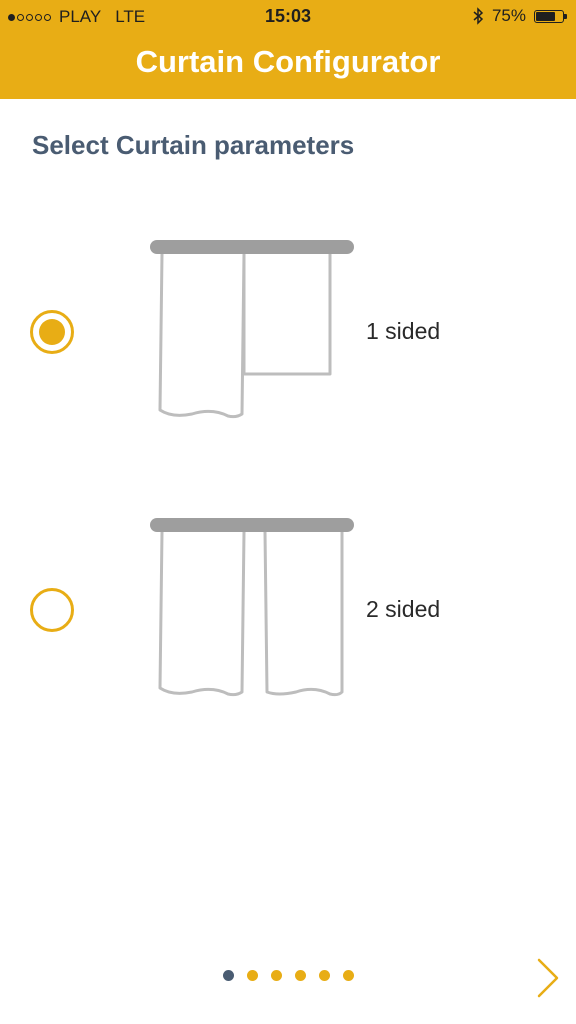 The image size is (576, 1024). Describe the element at coordinates (288, 975) in the screenshot. I see `page-indicator` at that location.